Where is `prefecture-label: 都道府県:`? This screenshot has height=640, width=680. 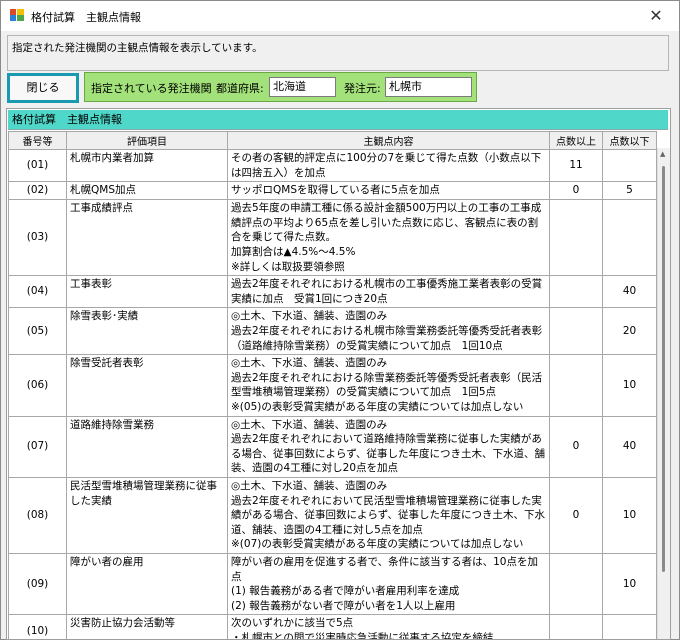 prefecture-label: 都道府県: is located at coordinates (240, 88).